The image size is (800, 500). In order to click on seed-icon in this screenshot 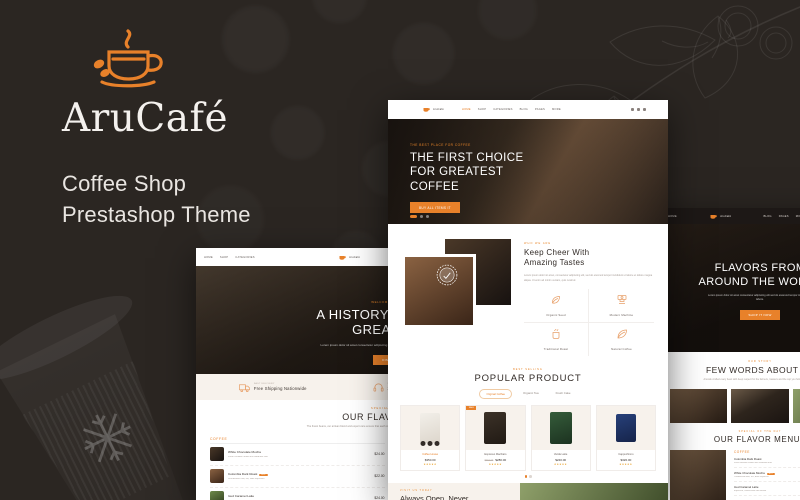, I will do `click(556, 300)`.